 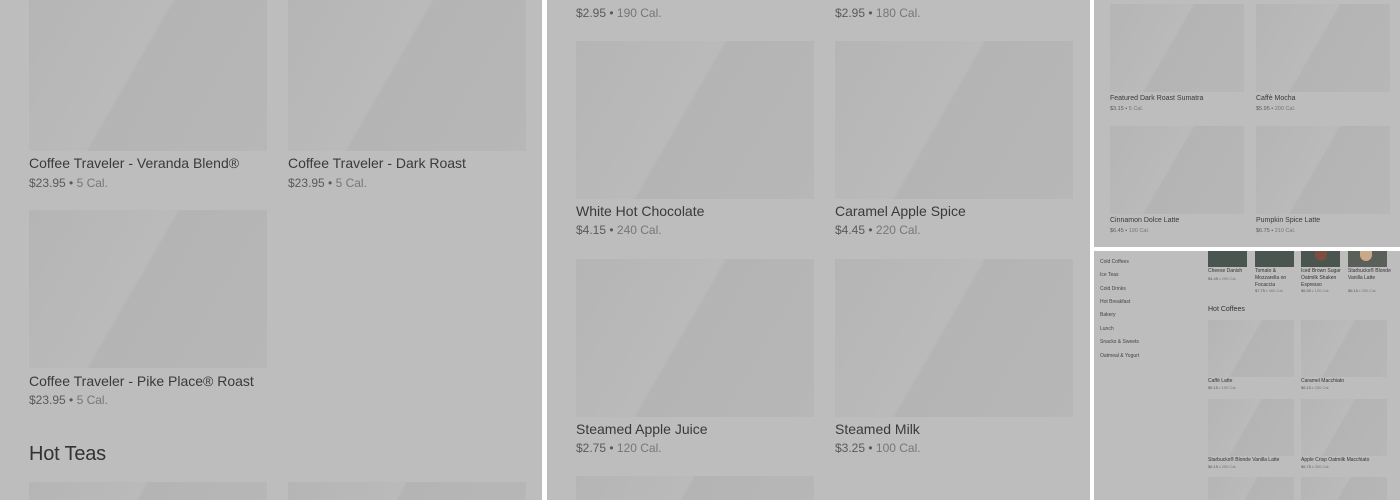 I want to click on menu-item-name: Steamed Apple Juice, so click(x=642, y=429).